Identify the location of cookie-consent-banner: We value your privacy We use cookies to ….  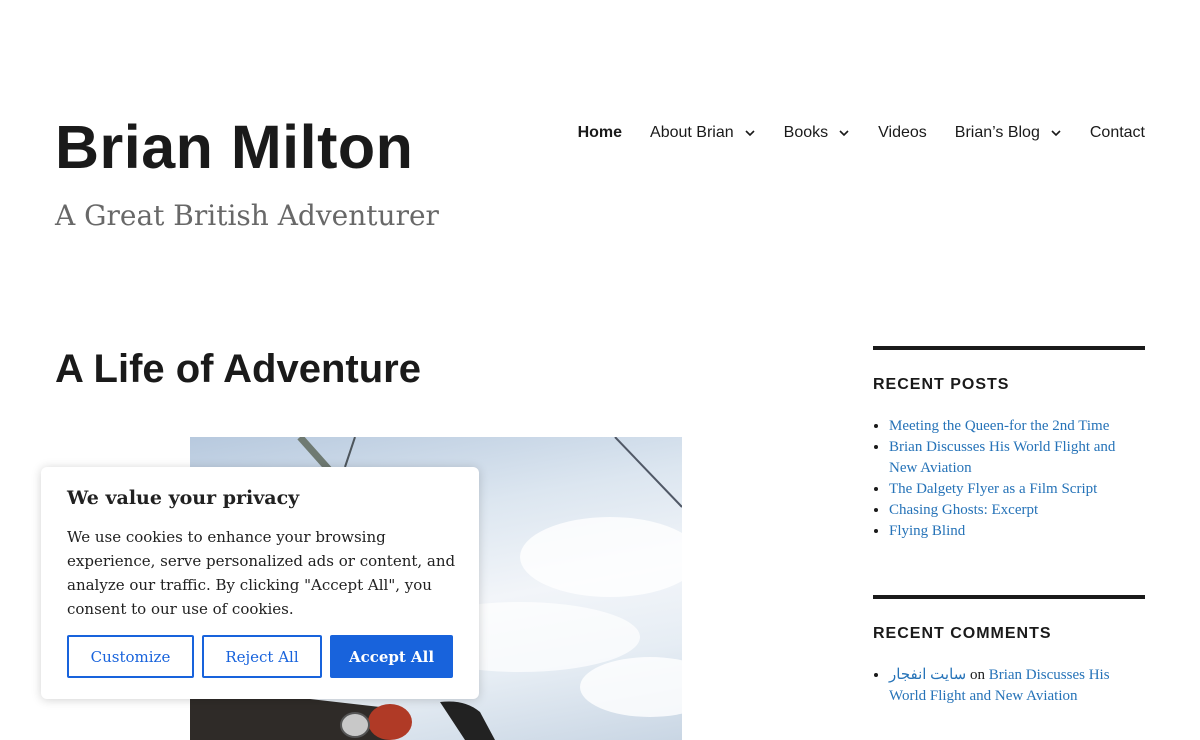
(260, 583).